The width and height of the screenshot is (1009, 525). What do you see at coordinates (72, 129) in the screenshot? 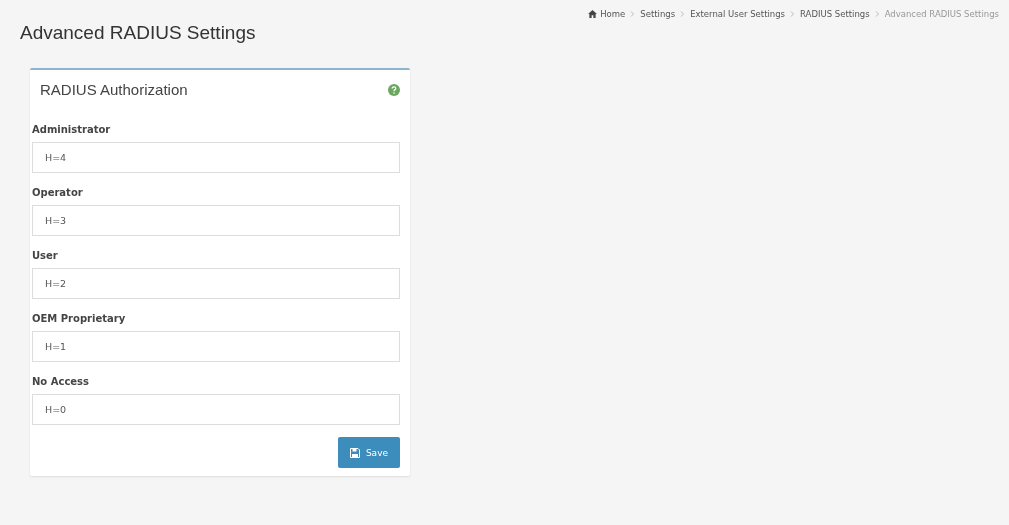
I see `field-label: Administrator` at bounding box center [72, 129].